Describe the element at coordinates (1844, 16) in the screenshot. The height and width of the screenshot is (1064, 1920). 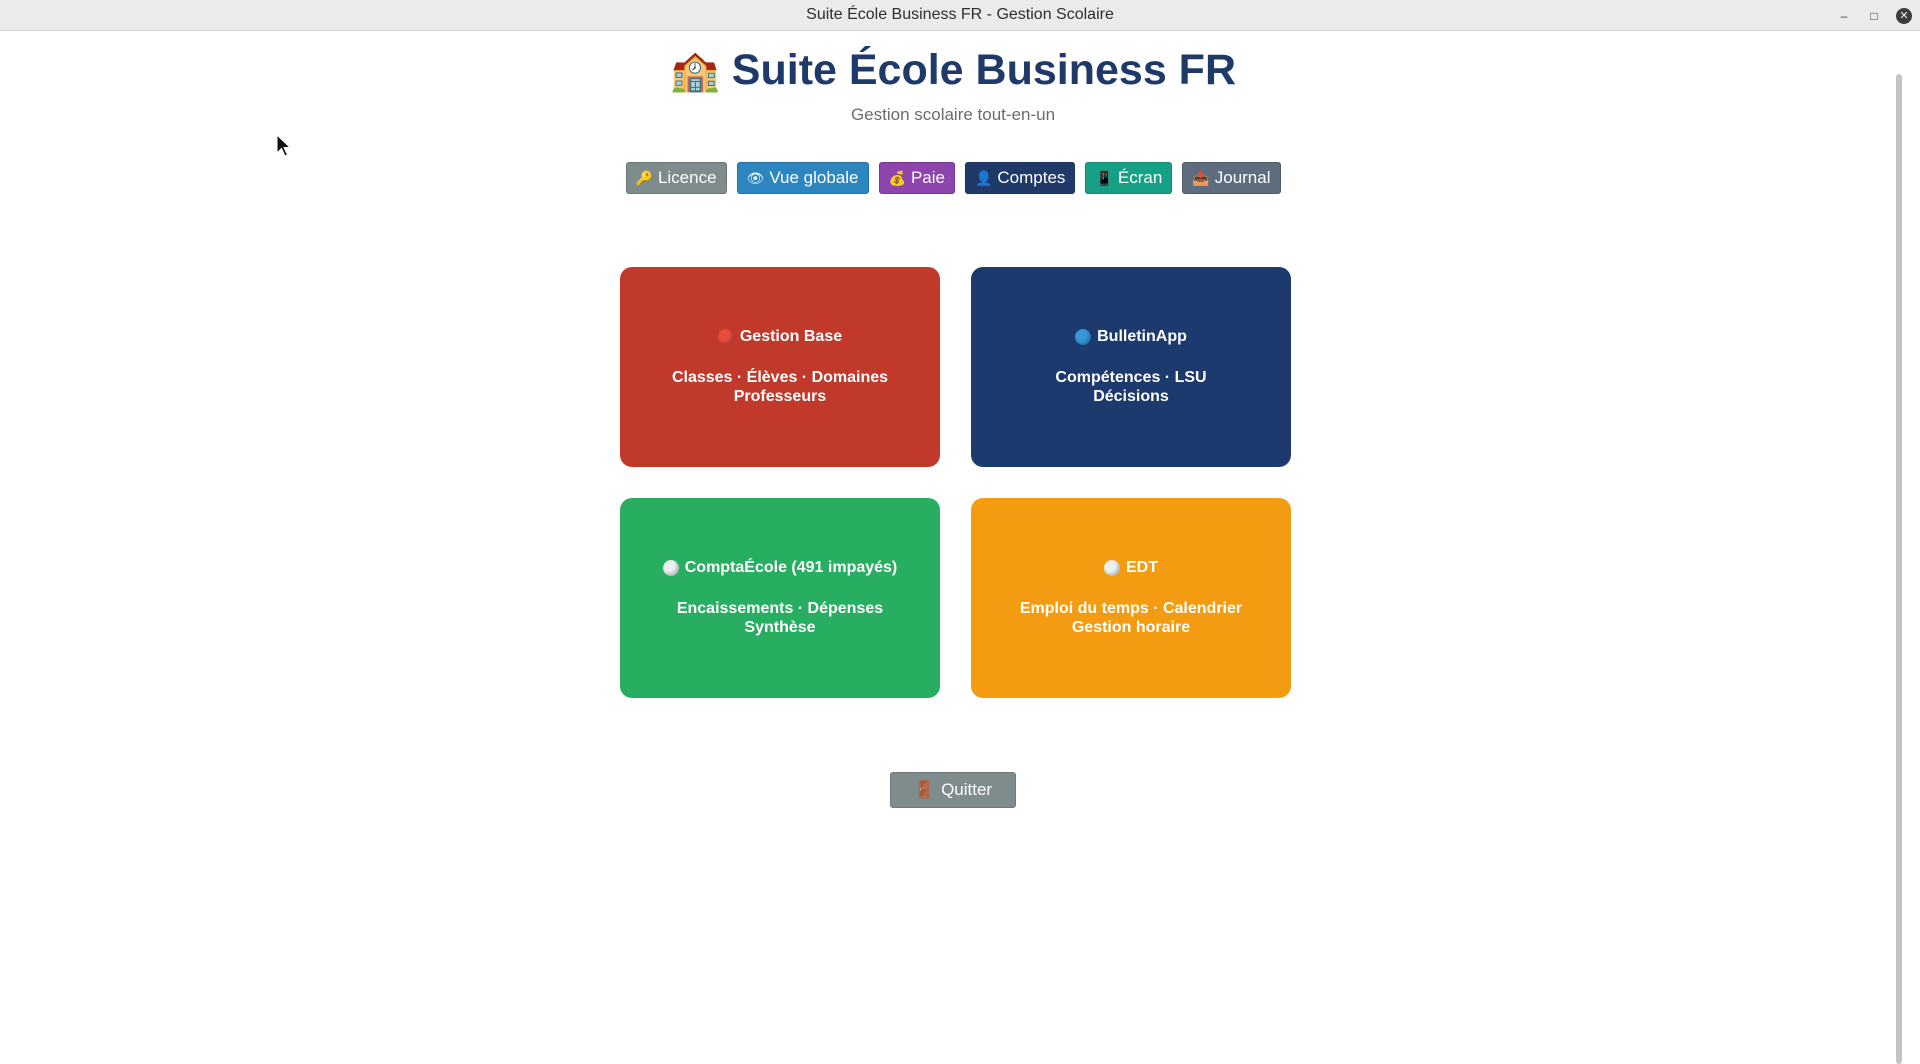
I see `minimize-icon: –` at that location.